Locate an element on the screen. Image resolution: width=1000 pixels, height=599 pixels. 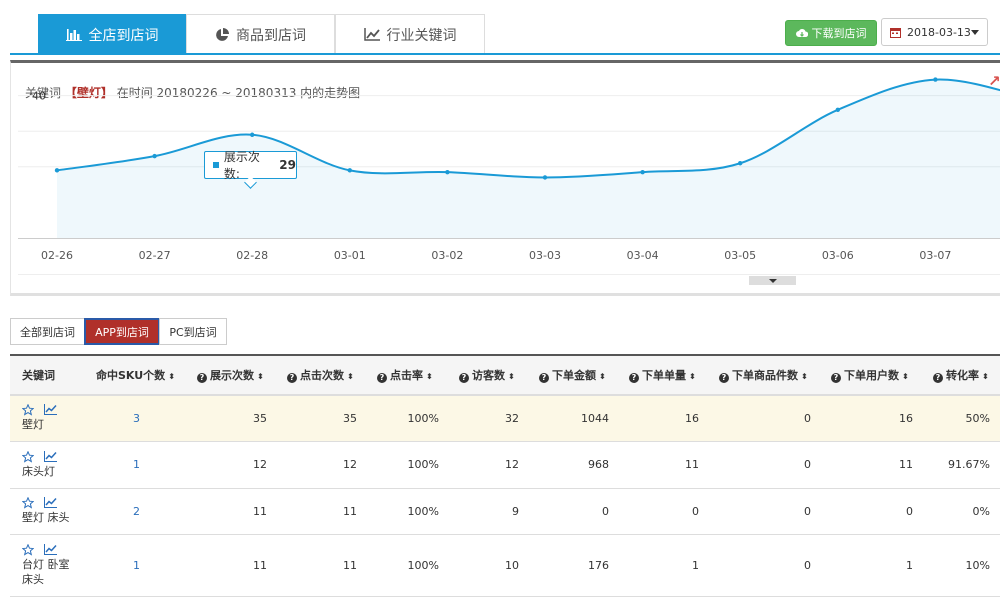
subtab-pc: PC到店词 is located at coordinates (193, 331).